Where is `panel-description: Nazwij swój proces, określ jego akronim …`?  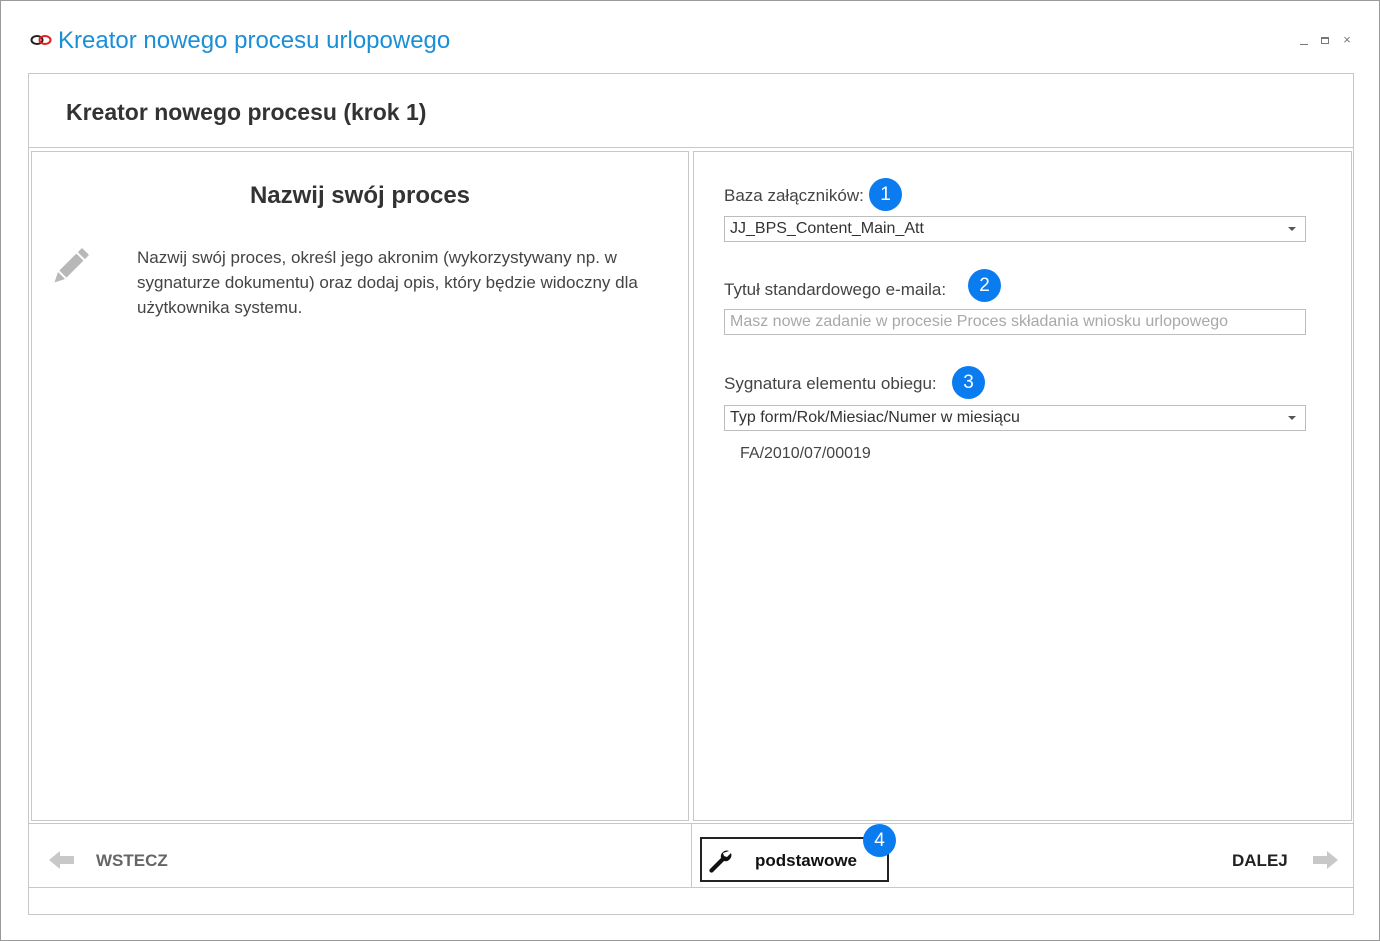 panel-description: Nazwij swój proces, określ jego akronim … is located at coordinates (387, 282).